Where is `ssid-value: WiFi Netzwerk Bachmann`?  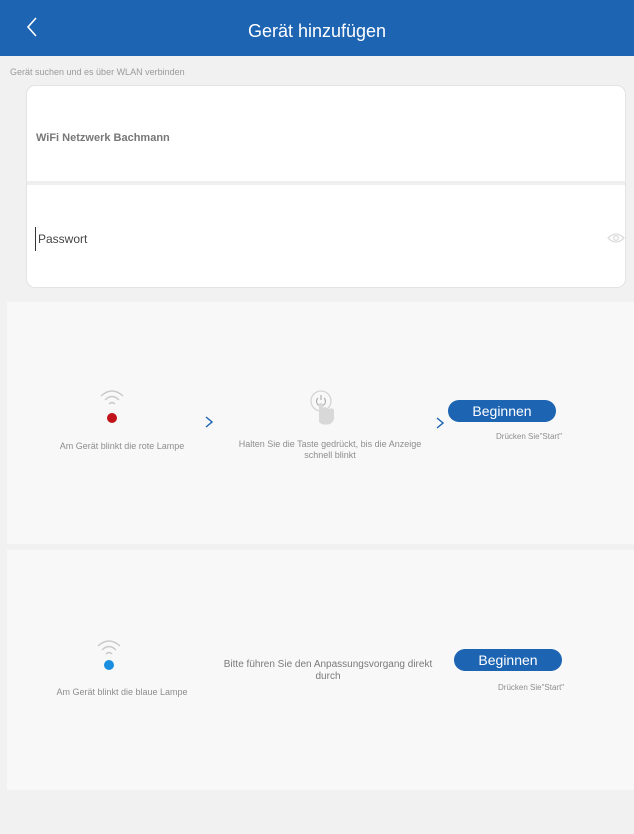 ssid-value: WiFi Netzwerk Bachmann is located at coordinates (103, 138).